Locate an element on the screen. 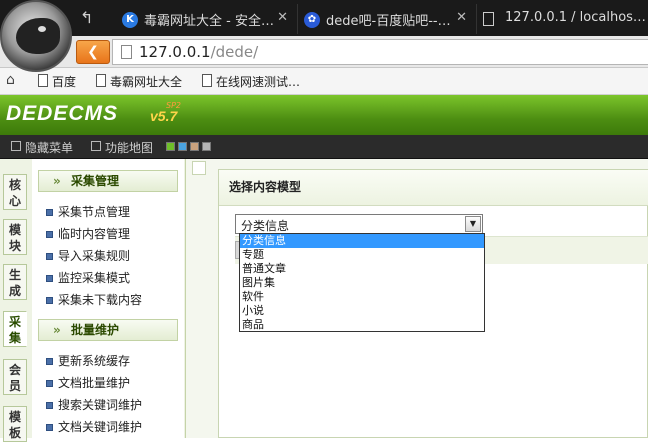 The width and height of the screenshot is (648, 442). select-value: 分类信息 is located at coordinates (265, 226).